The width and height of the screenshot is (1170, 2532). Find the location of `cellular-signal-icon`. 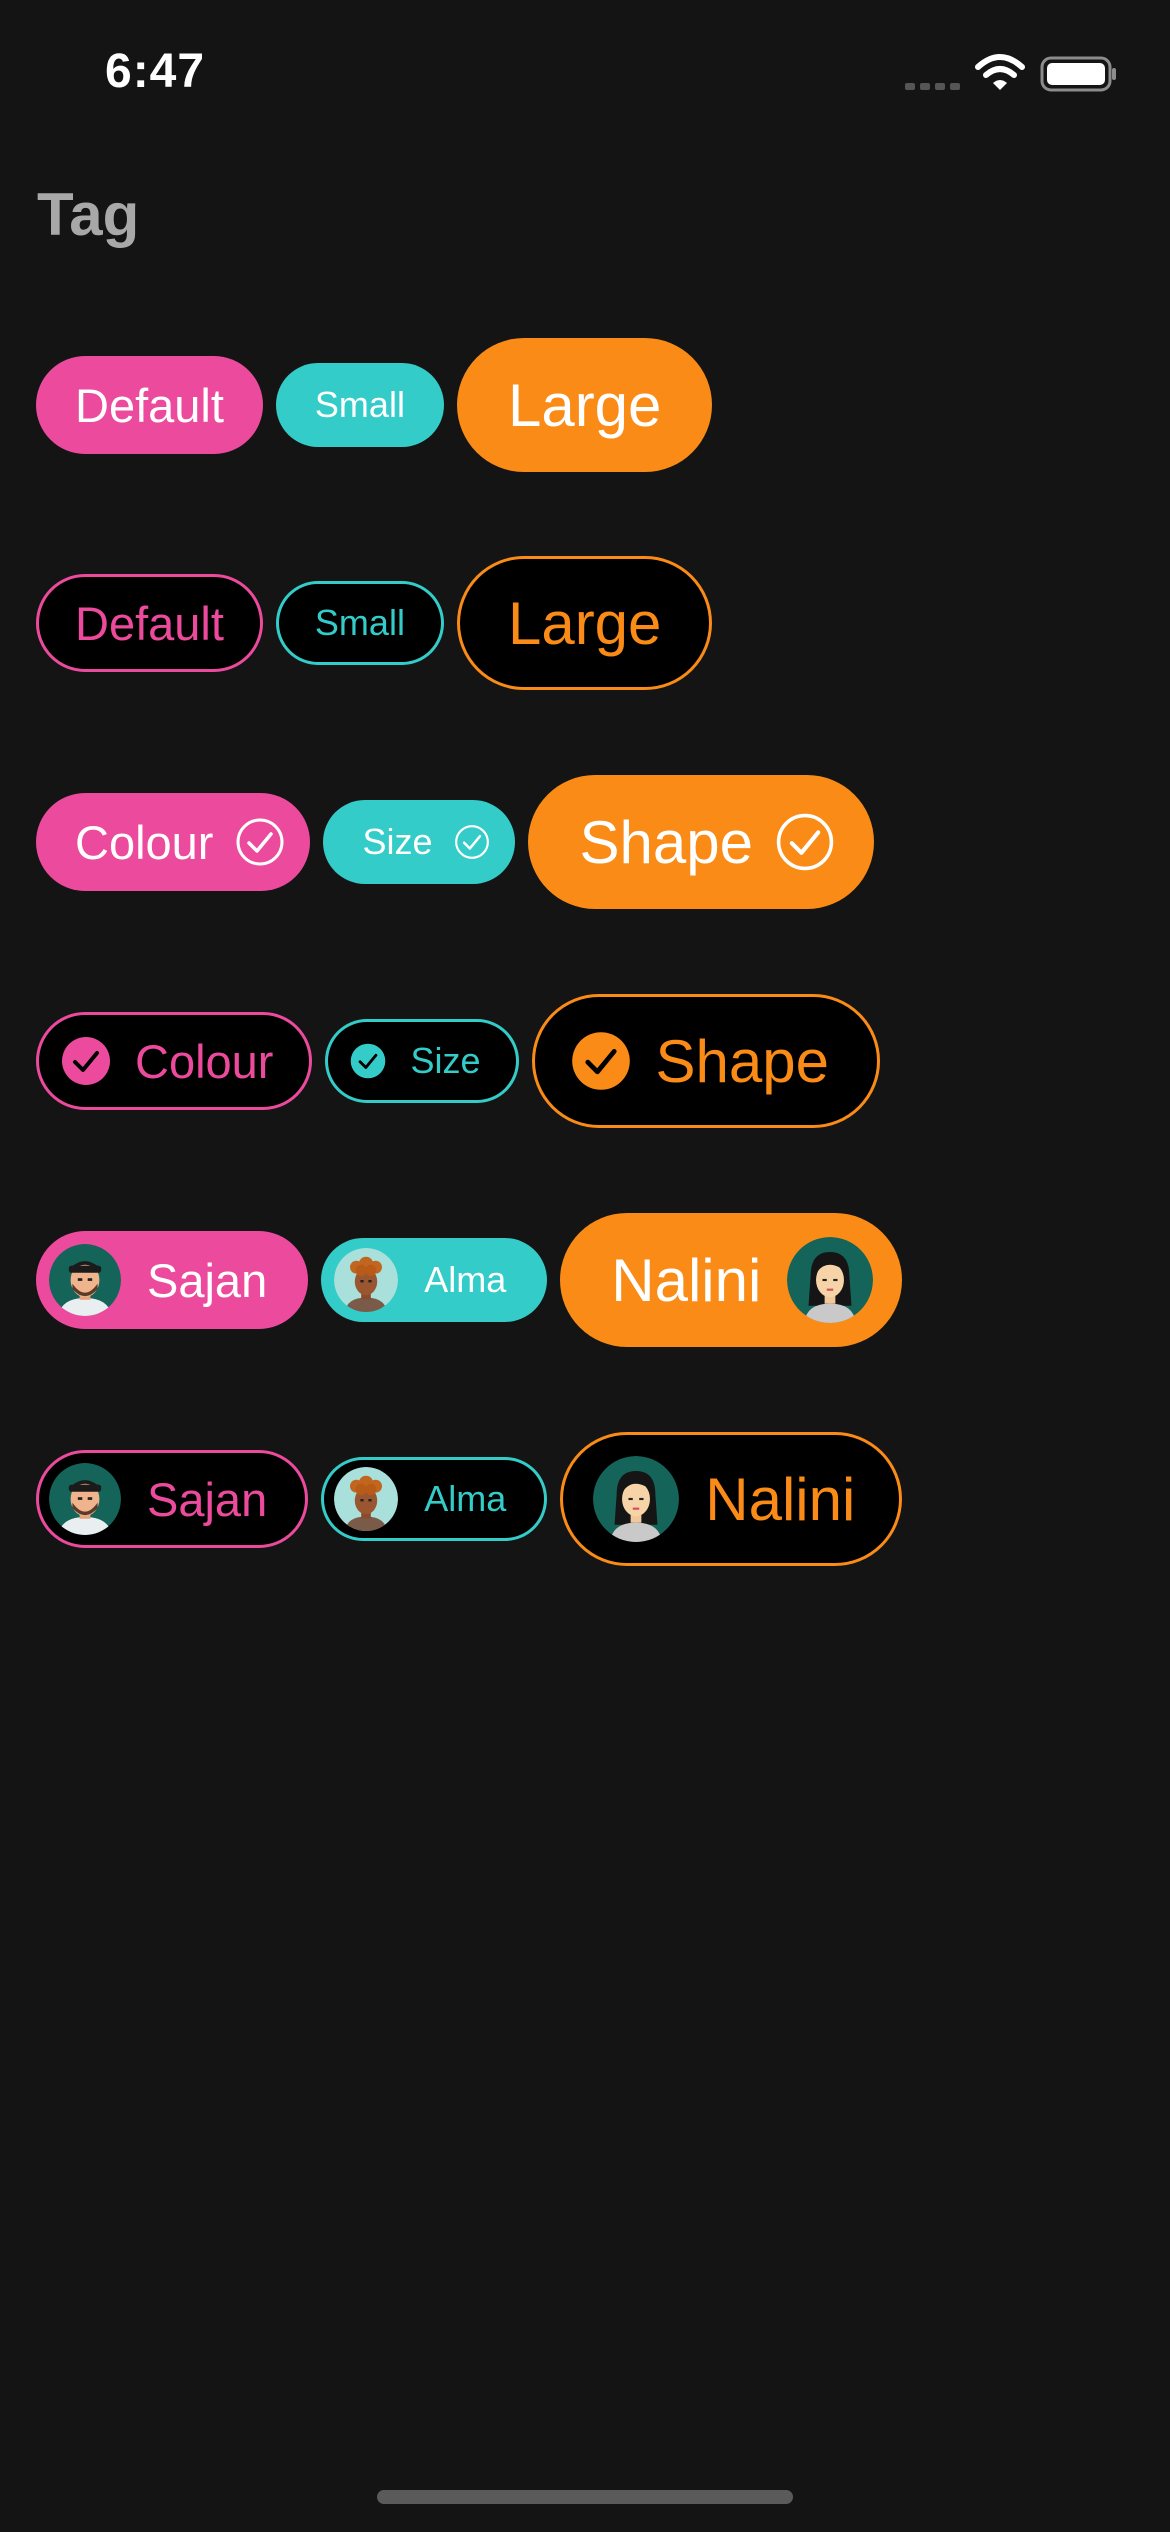

cellular-signal-icon is located at coordinates (932, 86).